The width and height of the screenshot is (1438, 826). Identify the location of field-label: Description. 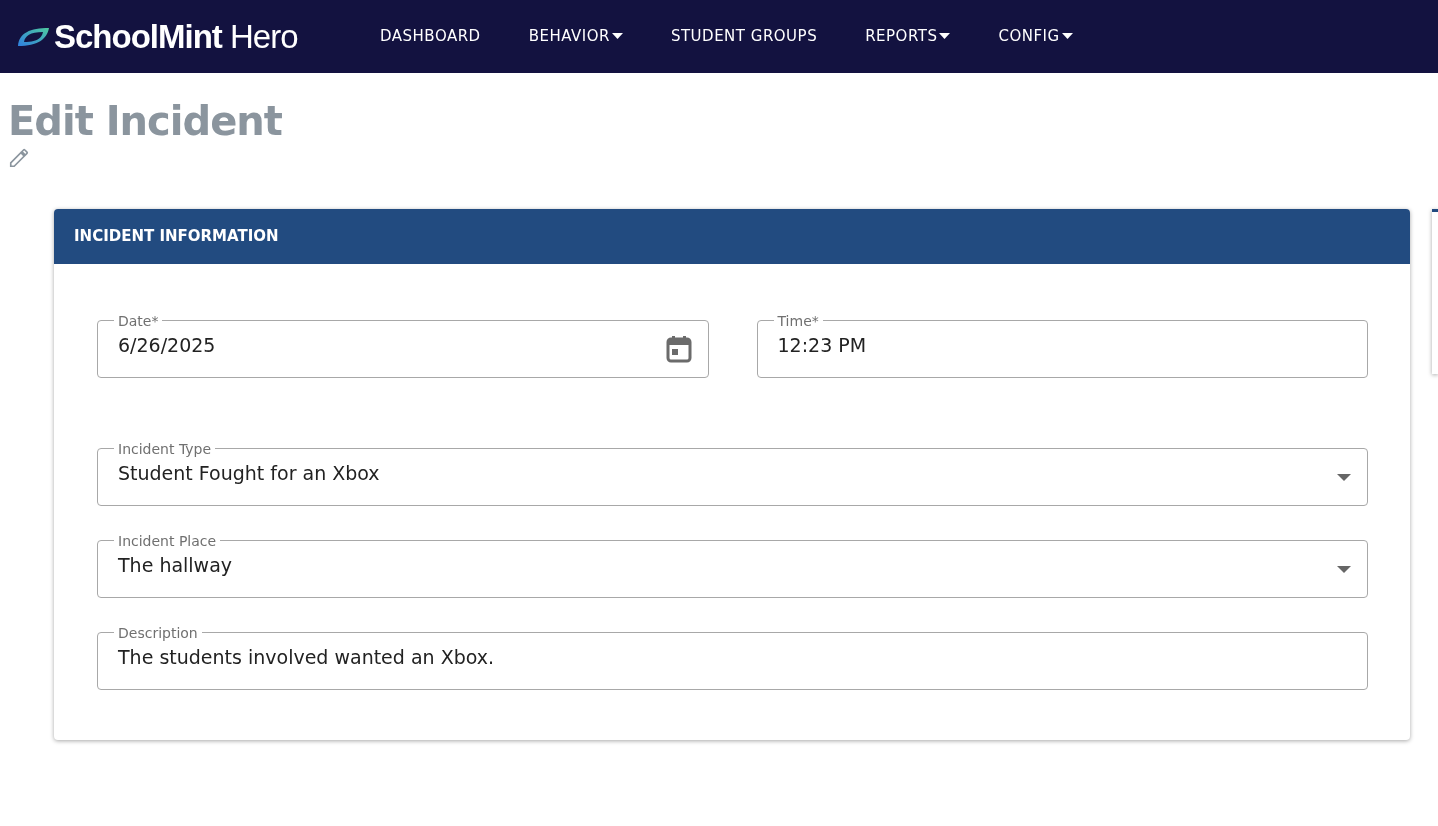
(158, 632).